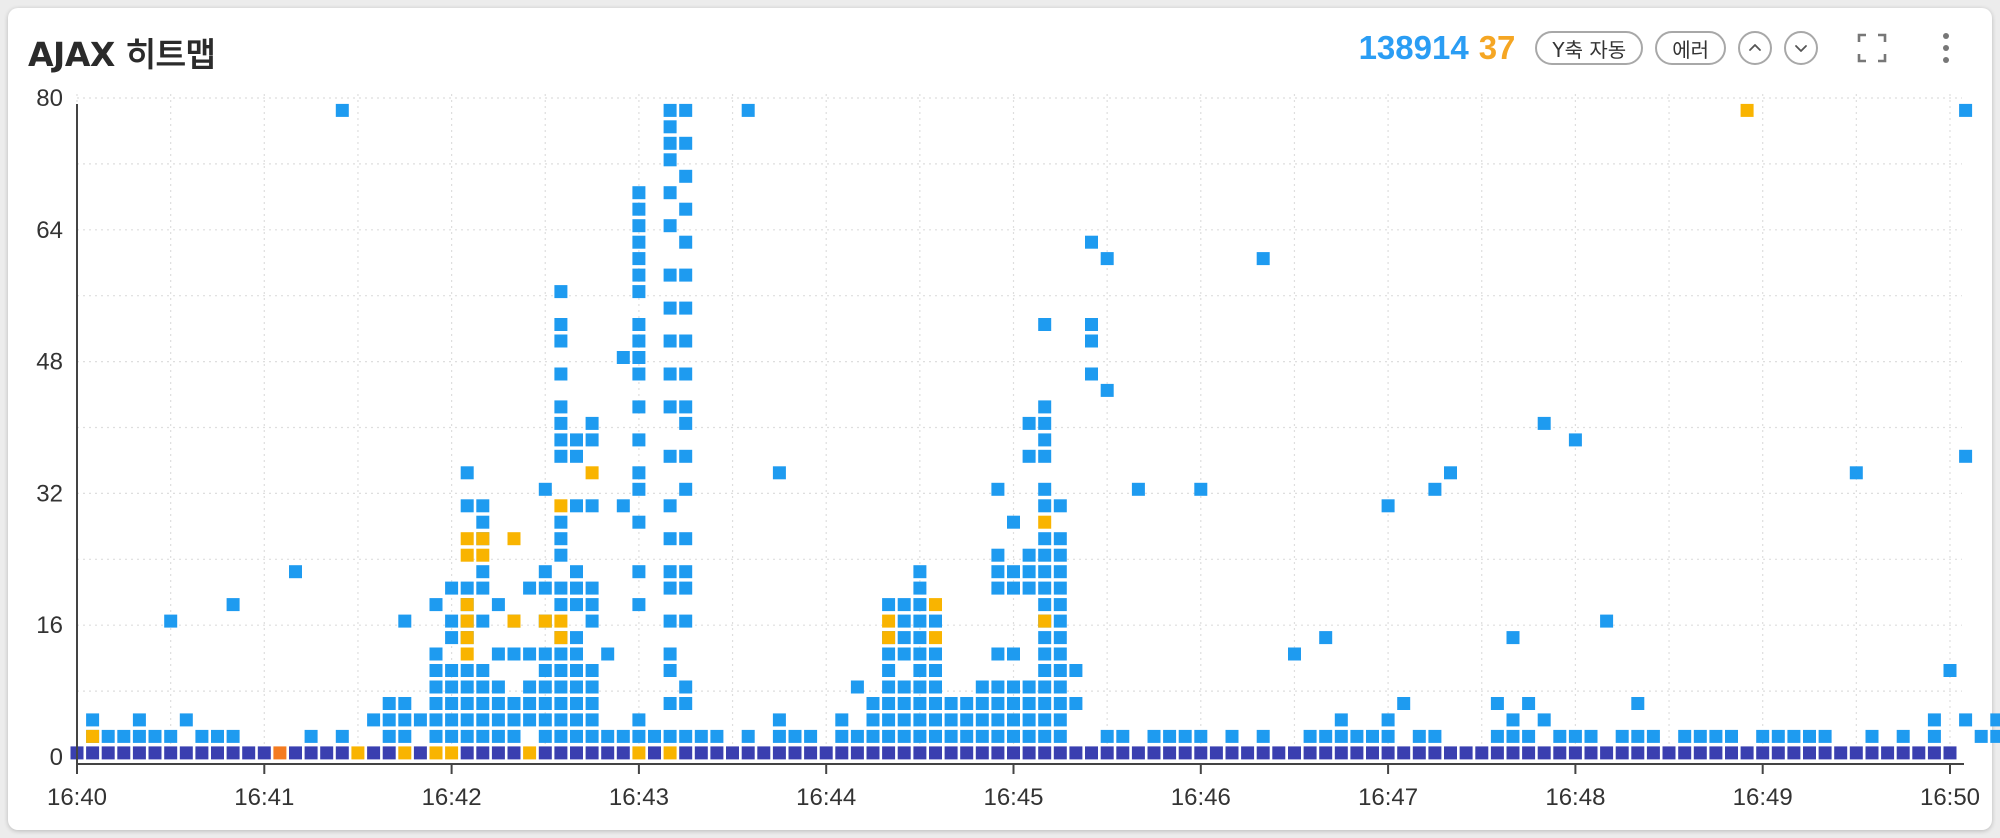 The image size is (2000, 838). Describe the element at coordinates (49, 362) in the screenshot. I see `y-tick-label: 48` at that location.